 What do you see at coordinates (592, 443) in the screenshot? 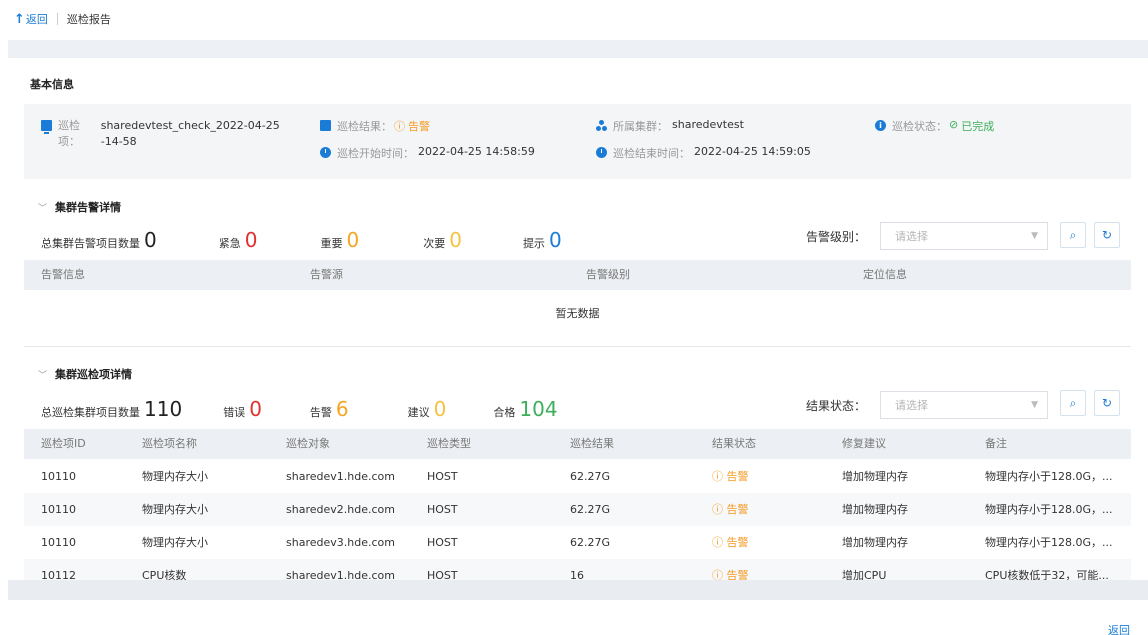
I see `column-header: 巡检结果` at bounding box center [592, 443].